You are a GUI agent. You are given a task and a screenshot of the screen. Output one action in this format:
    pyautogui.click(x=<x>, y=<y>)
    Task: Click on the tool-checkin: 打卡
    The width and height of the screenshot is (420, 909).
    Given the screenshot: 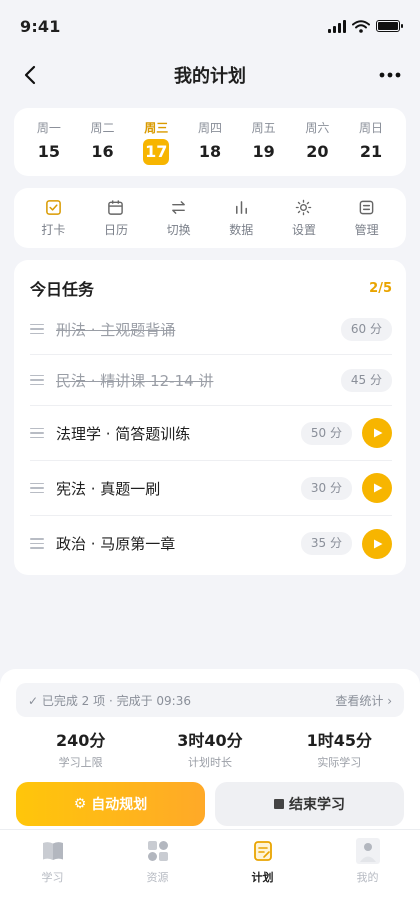 What is the action you would take?
    pyautogui.click(x=53, y=218)
    